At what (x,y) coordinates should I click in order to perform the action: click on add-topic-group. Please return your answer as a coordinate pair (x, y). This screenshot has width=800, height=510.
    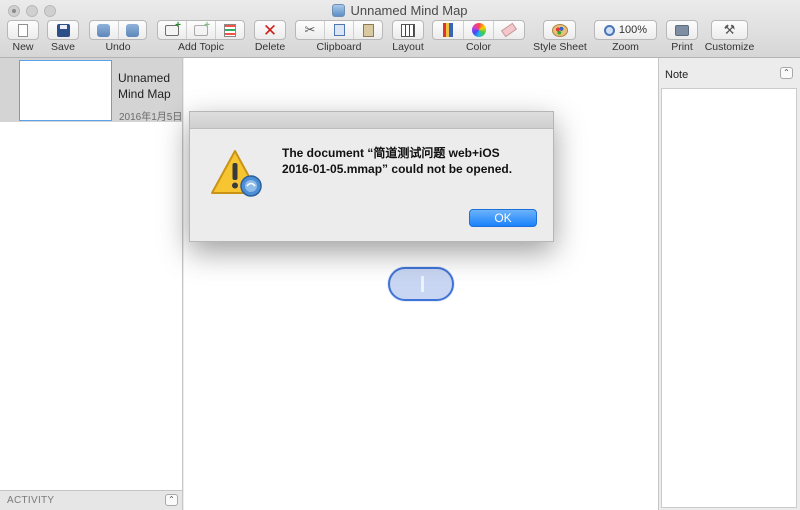
    Looking at the image, I should click on (201, 30).